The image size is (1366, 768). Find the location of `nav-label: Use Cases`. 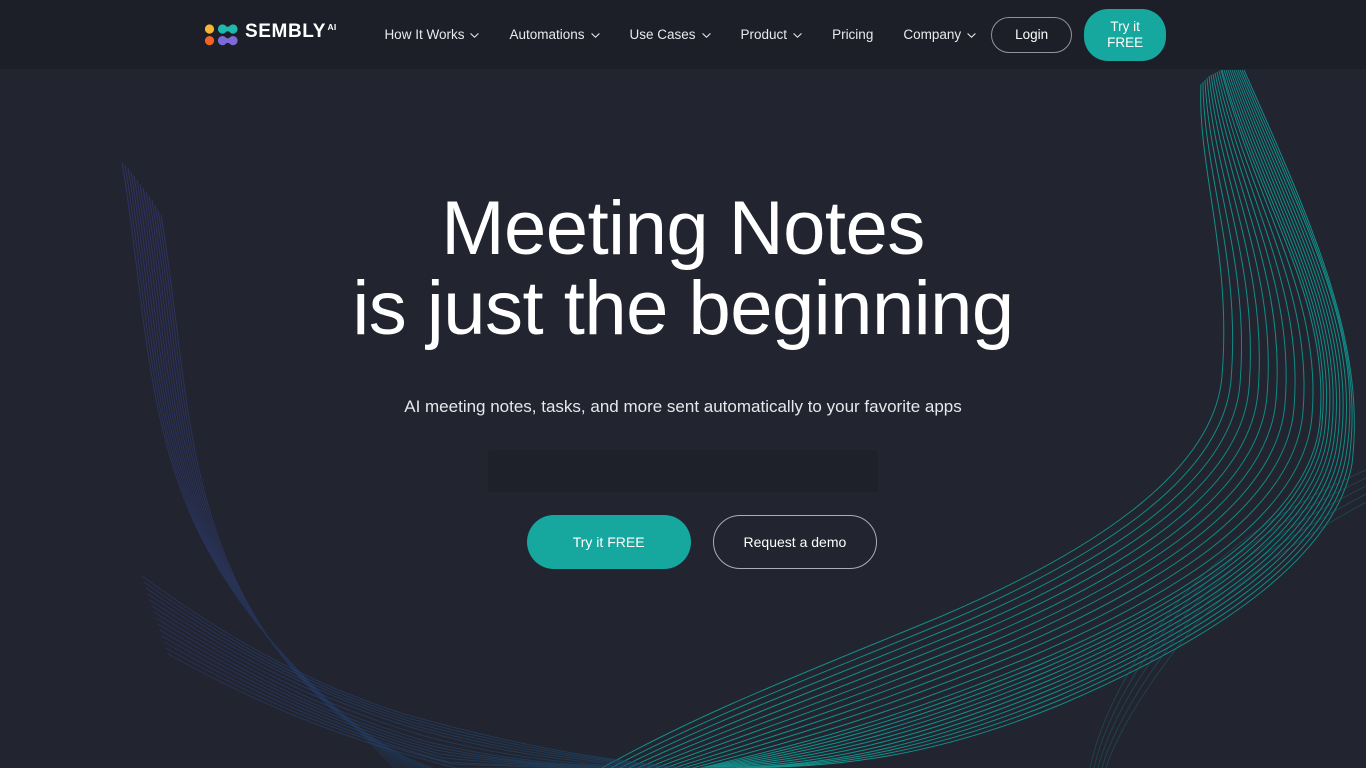

nav-label: Use Cases is located at coordinates (662, 34).